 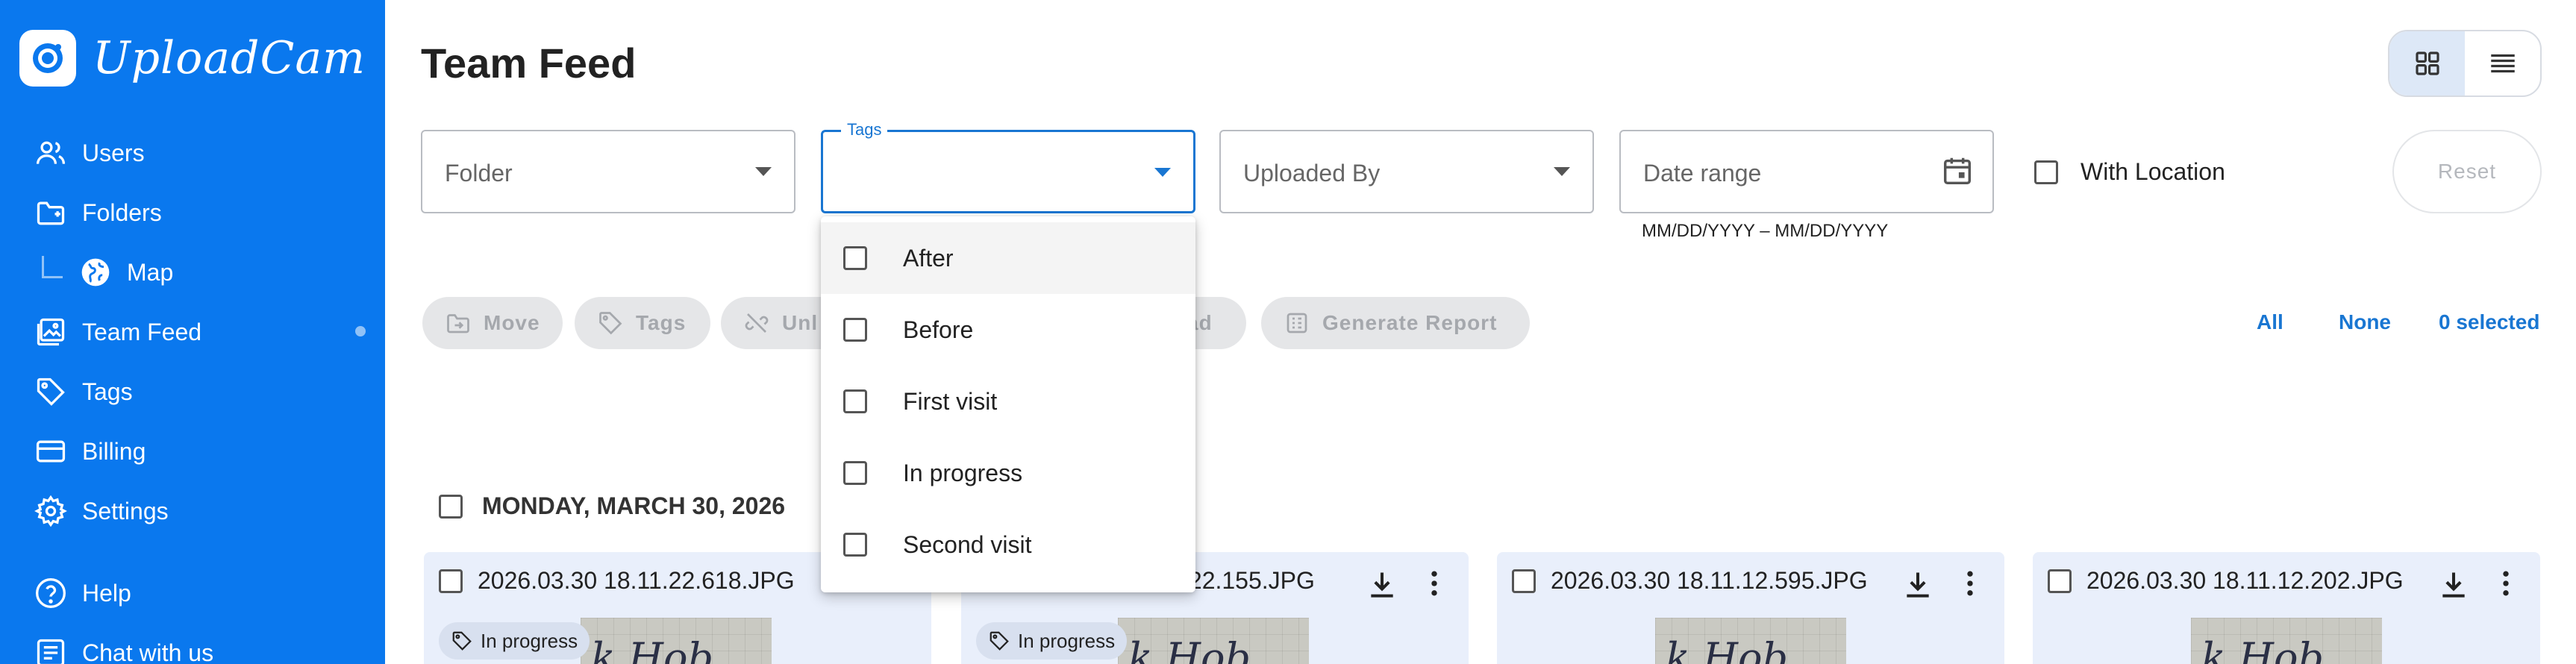 What do you see at coordinates (1750, 608) in the screenshot?
I see `photo-card: 2026.03.30 18.11.12.595.JPG k Hob` at bounding box center [1750, 608].